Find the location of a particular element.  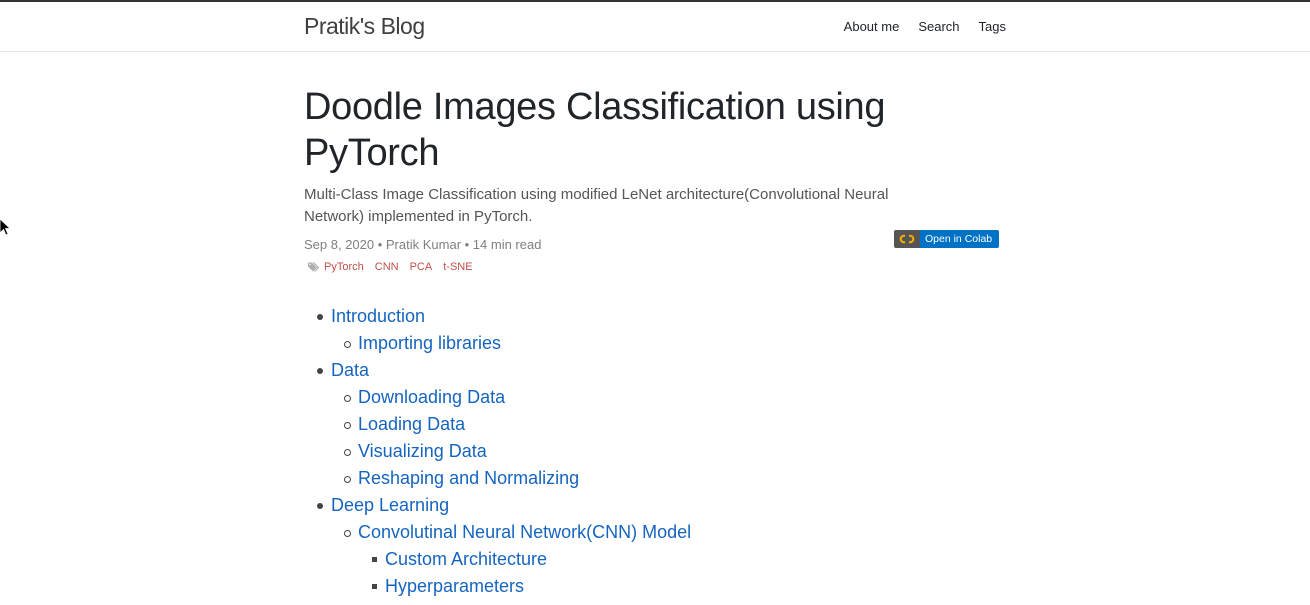

mouse-cursor-icon is located at coordinates (5, 227).